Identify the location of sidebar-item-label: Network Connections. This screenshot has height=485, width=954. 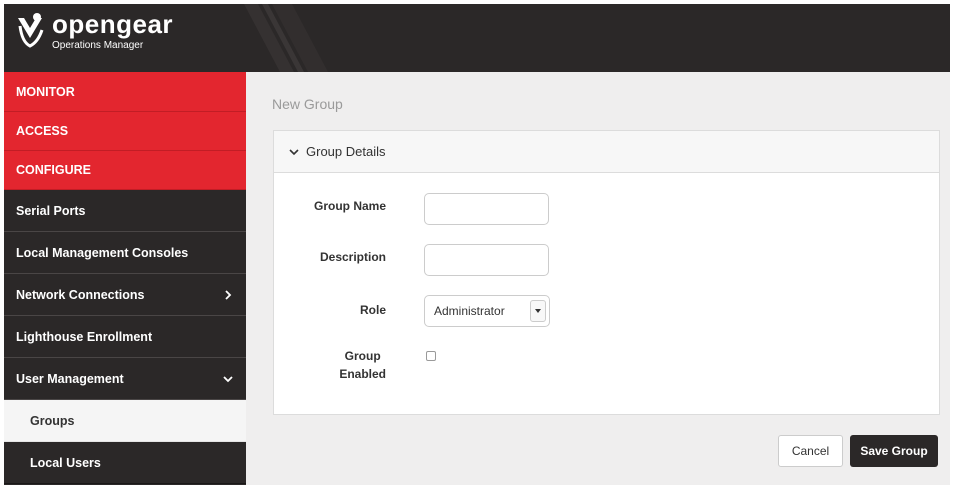
(80, 294).